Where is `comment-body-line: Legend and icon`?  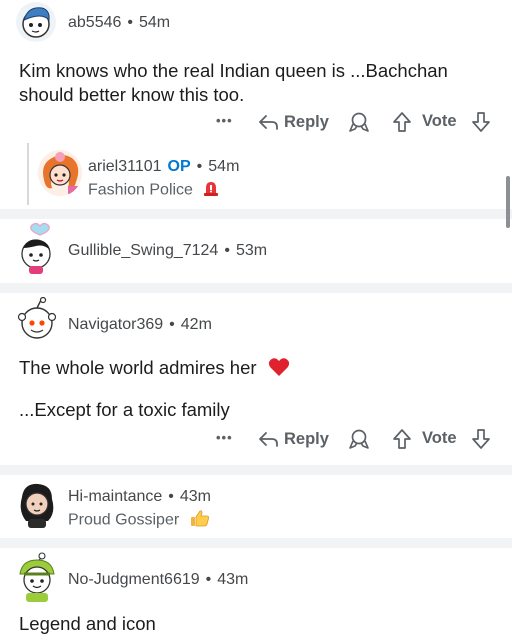
comment-body-line: Legend and icon is located at coordinates (87, 623).